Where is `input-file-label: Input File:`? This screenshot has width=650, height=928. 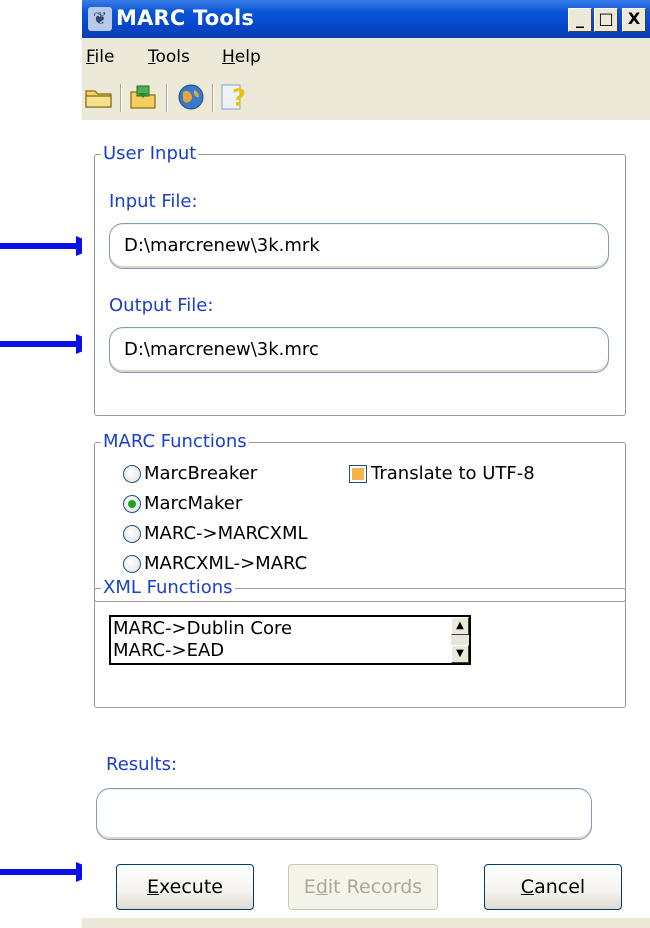 input-file-label: Input File: is located at coordinates (153, 201).